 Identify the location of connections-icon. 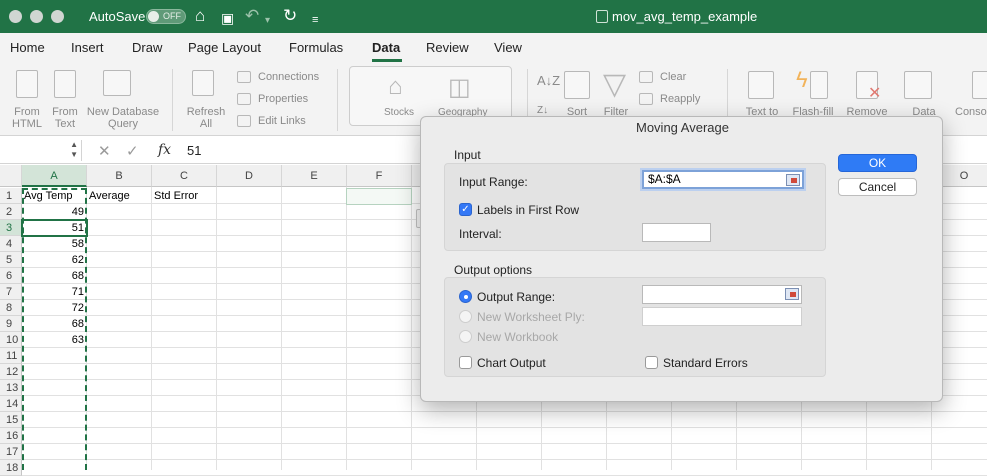
(244, 77).